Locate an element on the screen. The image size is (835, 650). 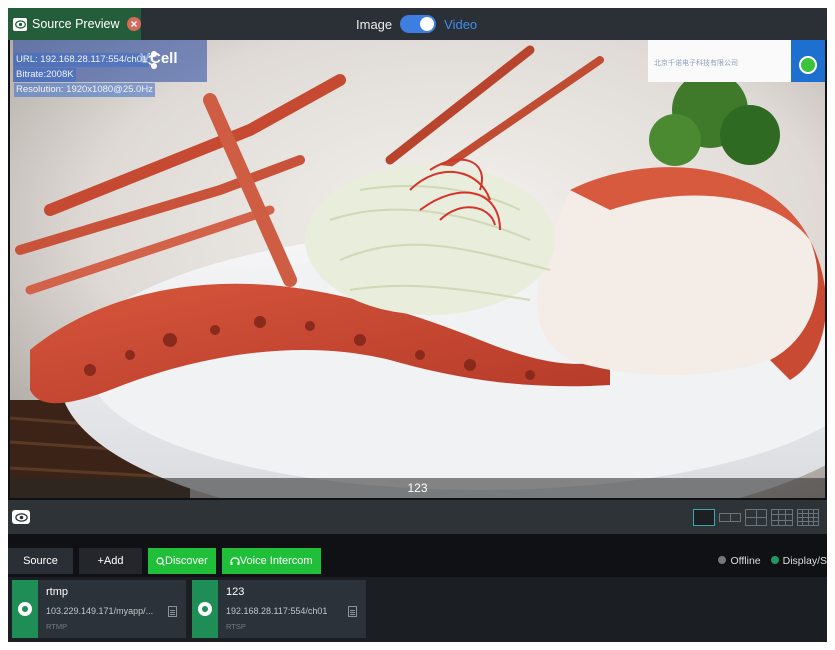
layout-2x2-button is located at coordinates (756, 517).